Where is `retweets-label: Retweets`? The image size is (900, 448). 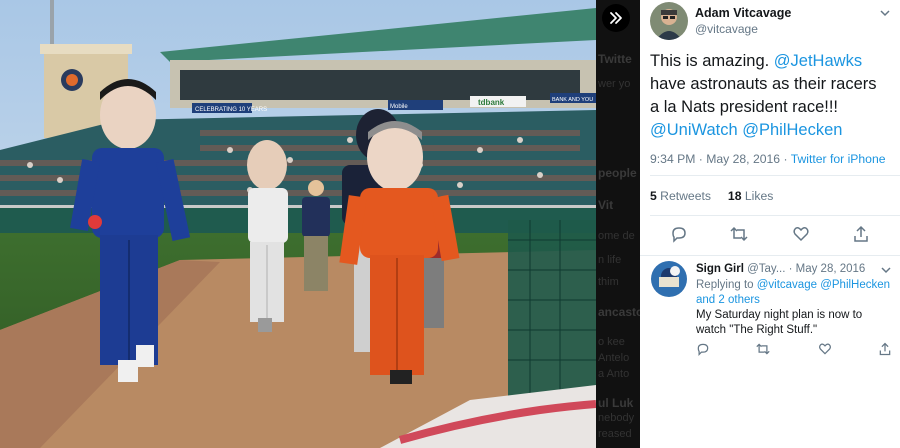 retweets-label: Retweets is located at coordinates (683, 196).